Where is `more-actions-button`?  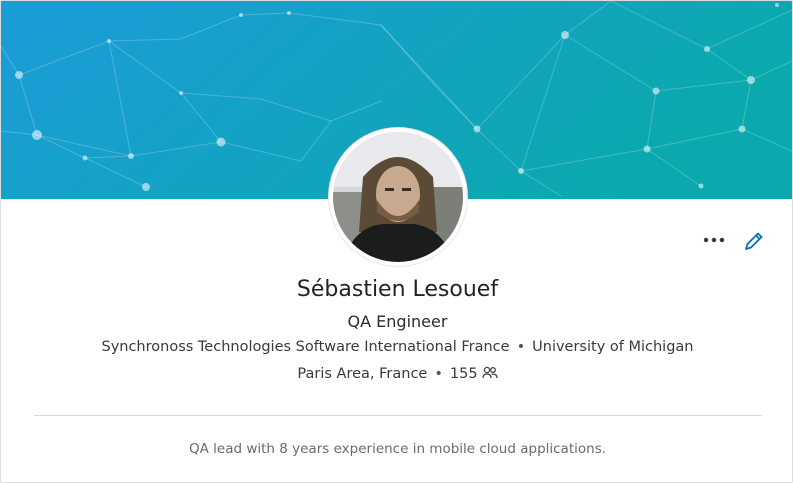 more-actions-button is located at coordinates (714, 240).